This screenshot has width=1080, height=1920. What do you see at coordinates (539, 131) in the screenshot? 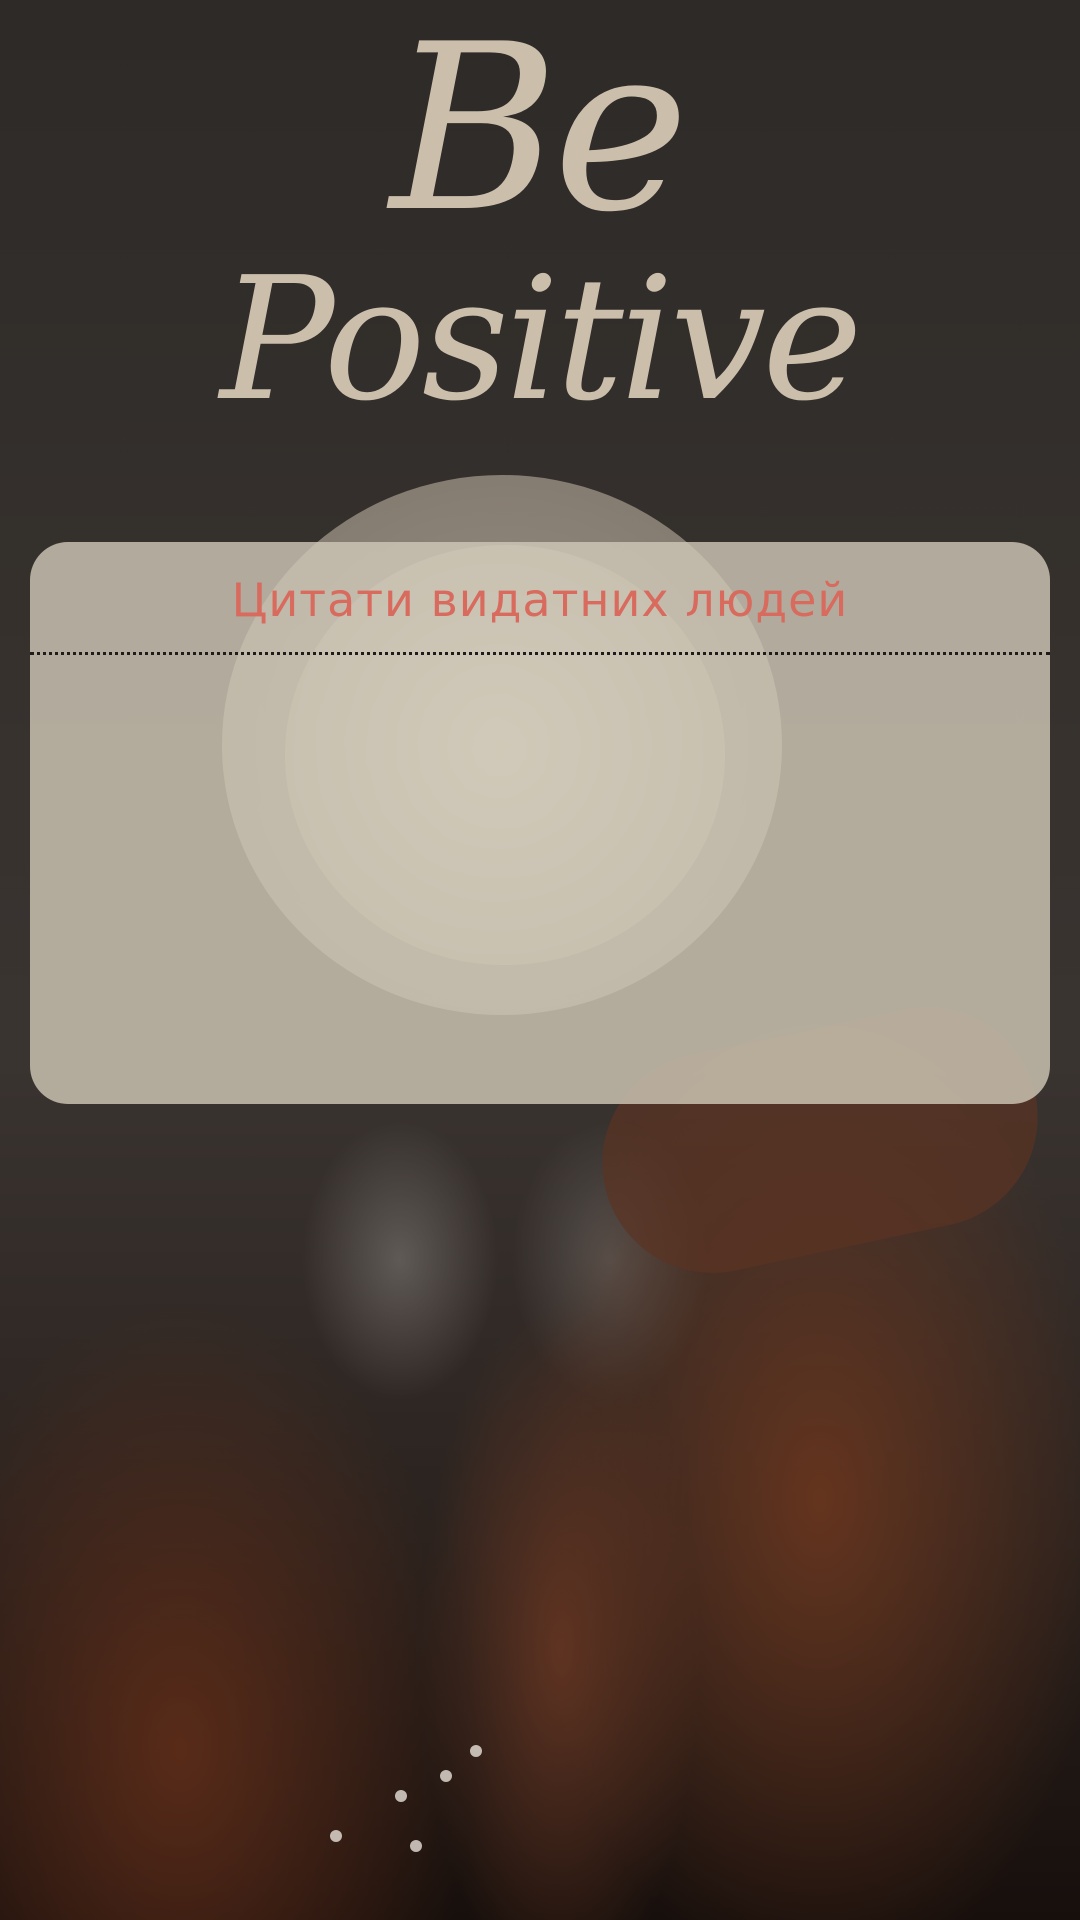
I see `hero-title-line-1: Be` at bounding box center [539, 131].